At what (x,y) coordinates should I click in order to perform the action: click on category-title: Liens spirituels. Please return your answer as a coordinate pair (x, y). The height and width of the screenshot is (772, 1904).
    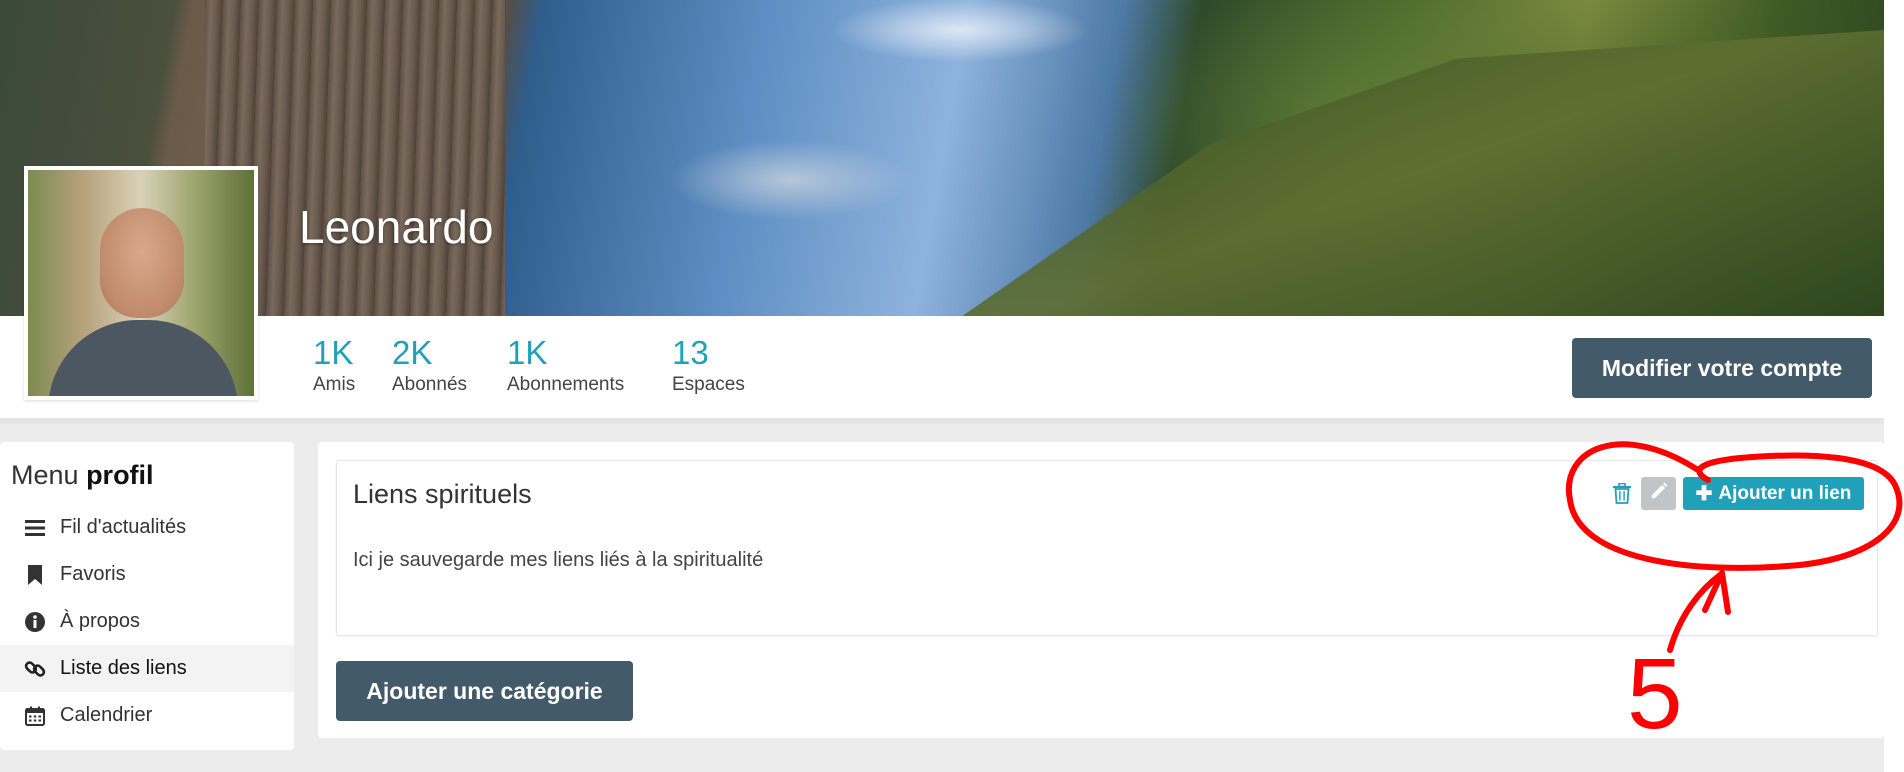
    Looking at the image, I should click on (442, 494).